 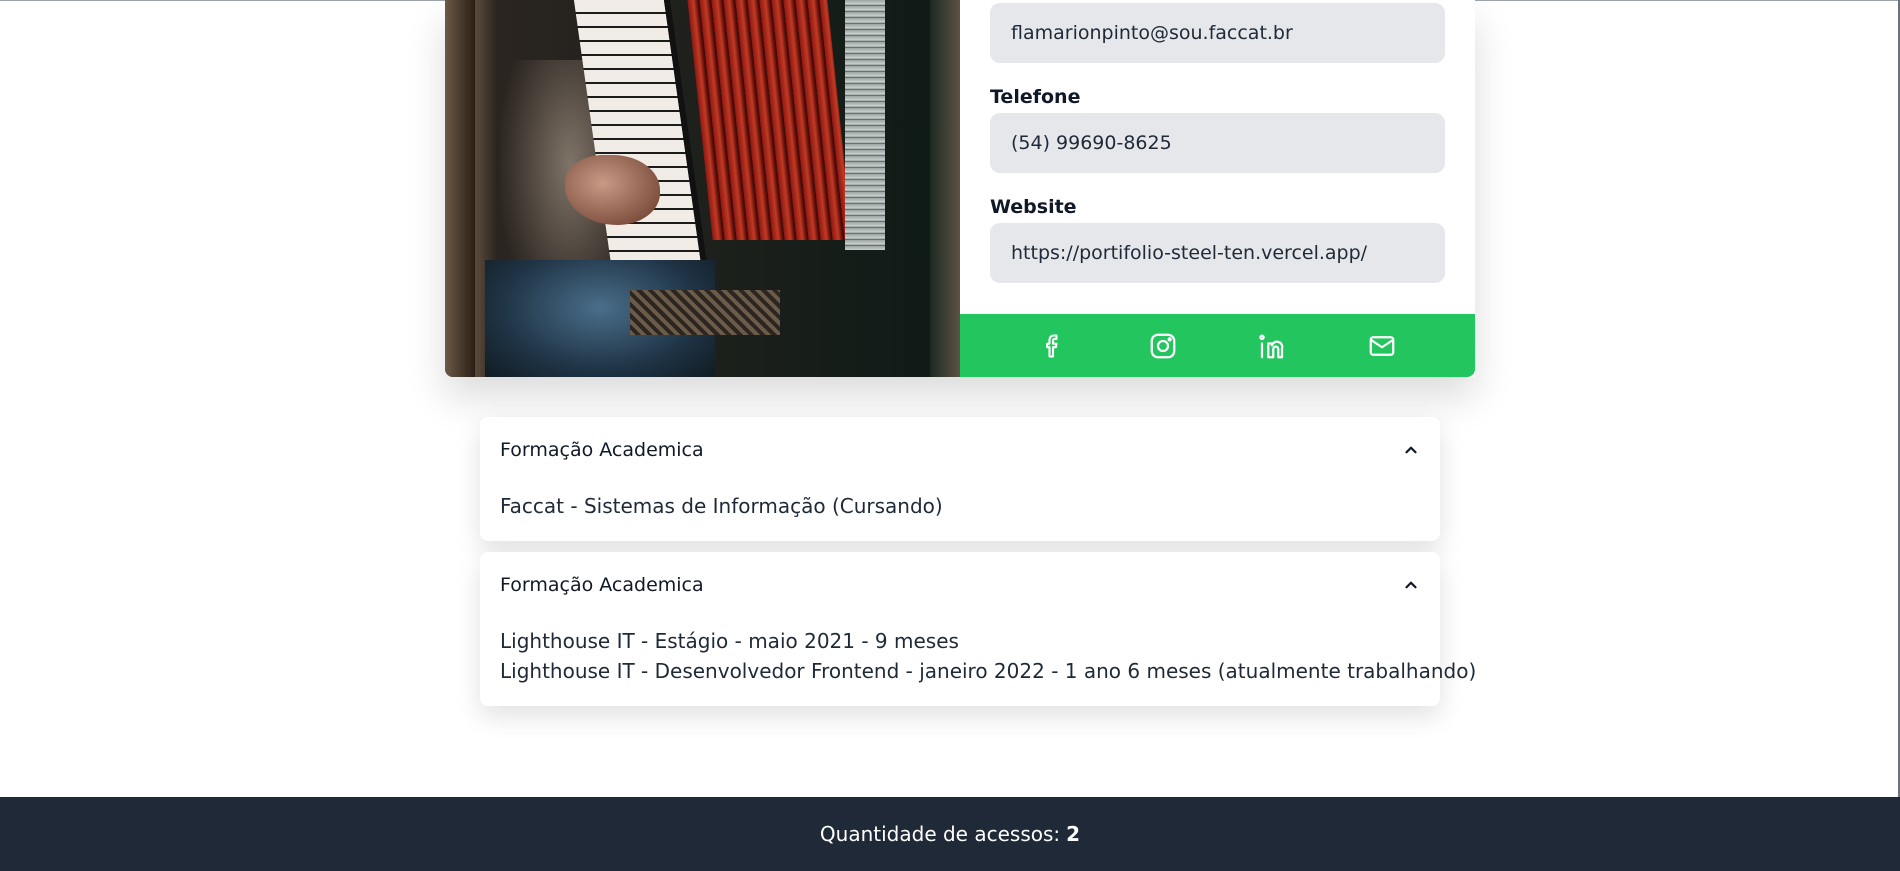 What do you see at coordinates (1217, 345) in the screenshot?
I see `social-bar` at bounding box center [1217, 345].